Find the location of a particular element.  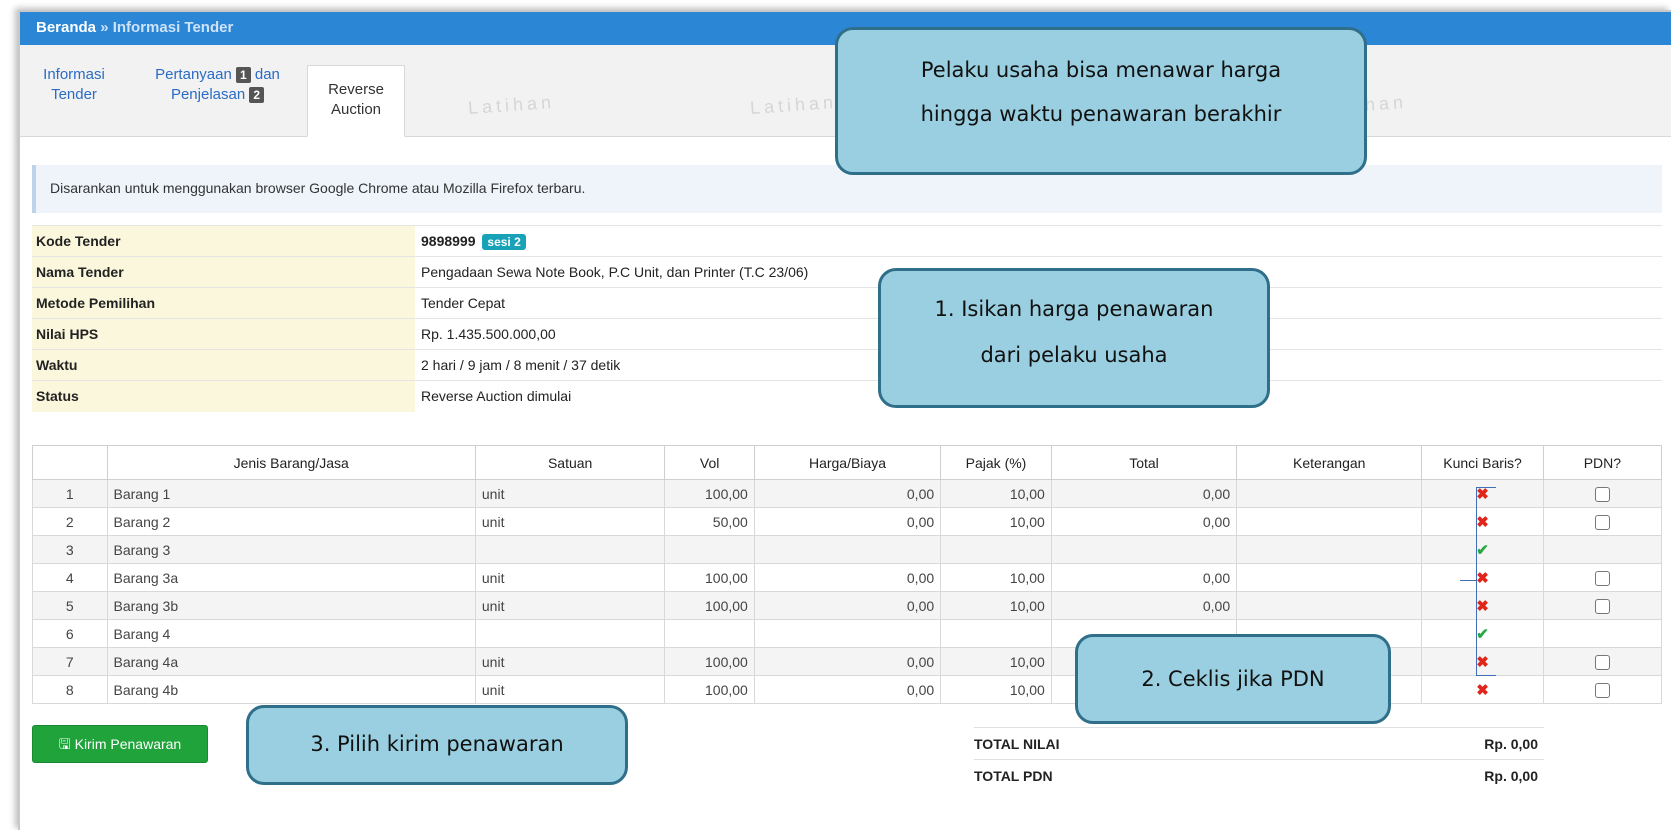

column-header-jenis: Jenis Barang/Jasa is located at coordinates (291, 462).